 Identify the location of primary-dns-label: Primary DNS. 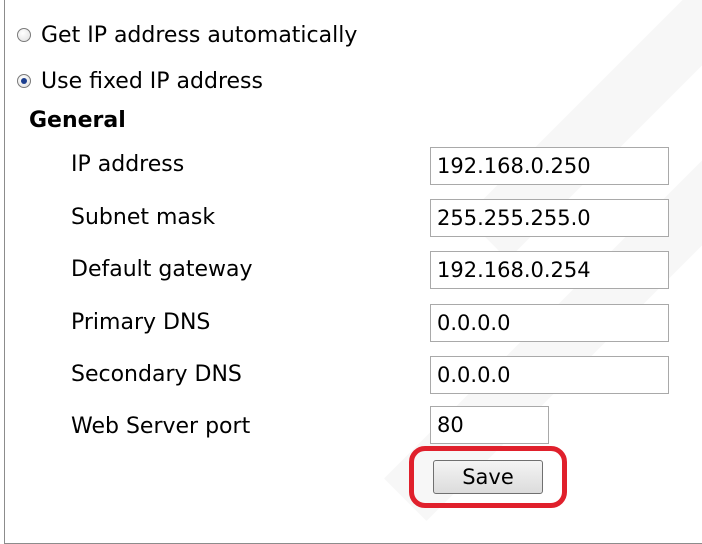
(141, 322).